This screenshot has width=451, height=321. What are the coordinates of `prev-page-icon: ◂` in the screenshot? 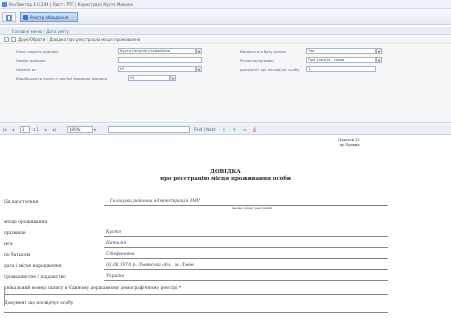 It's located at (13, 129).